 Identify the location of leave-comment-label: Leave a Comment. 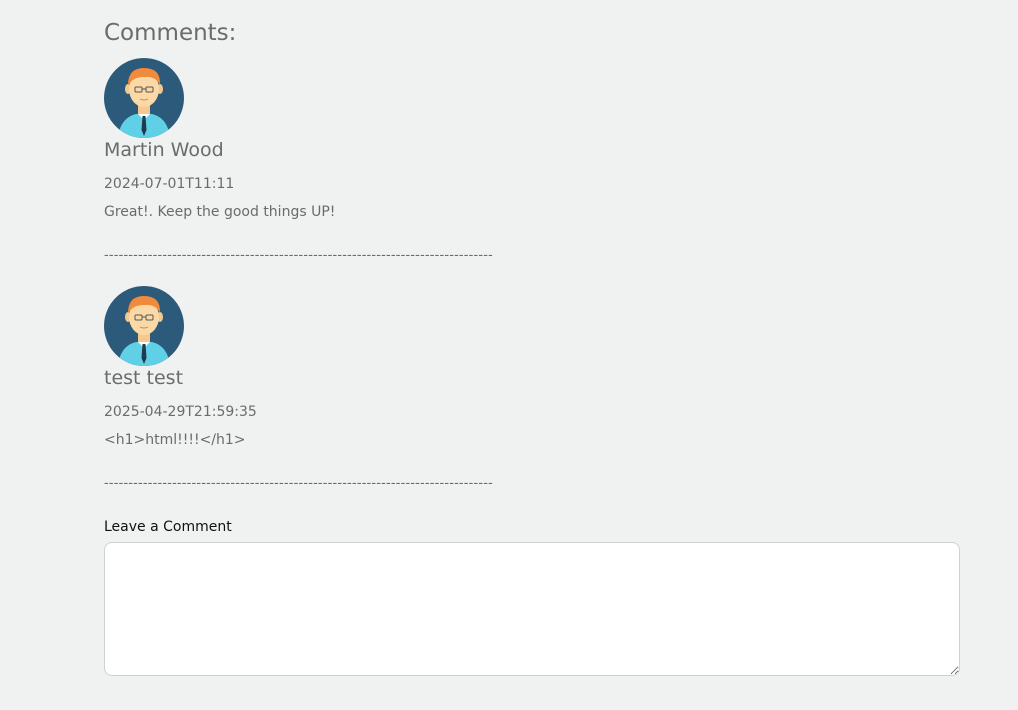
(168, 527).